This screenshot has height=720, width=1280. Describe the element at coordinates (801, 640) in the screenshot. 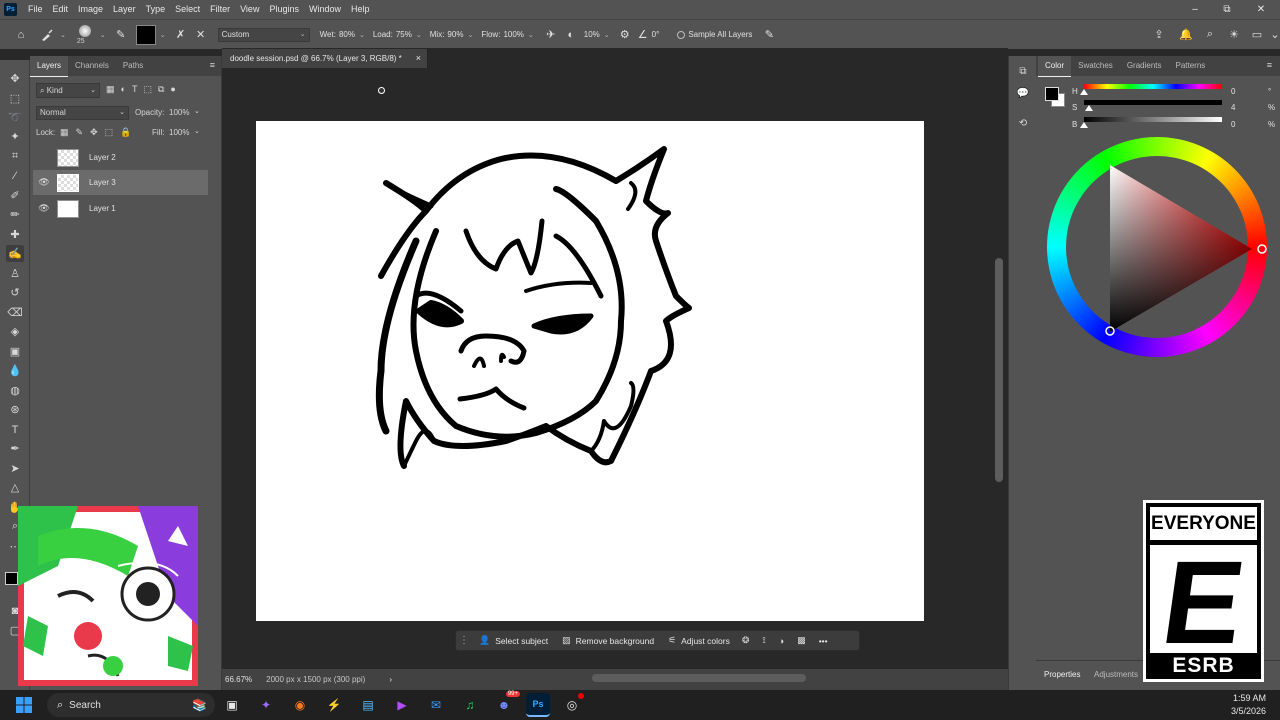

I see `generate-icon: ▩` at that location.